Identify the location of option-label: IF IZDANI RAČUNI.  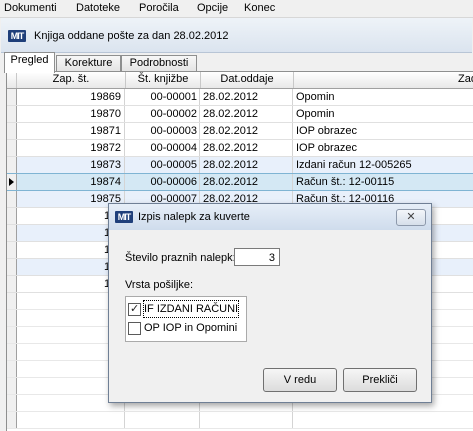
(191, 309).